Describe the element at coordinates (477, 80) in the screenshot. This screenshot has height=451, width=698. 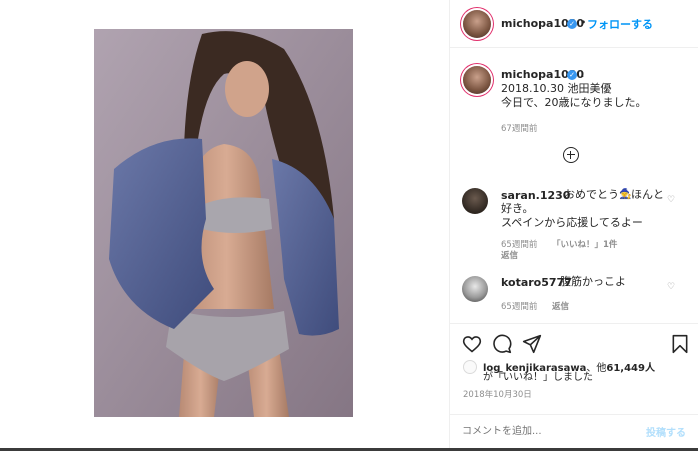
I see `caption-avatar` at that location.